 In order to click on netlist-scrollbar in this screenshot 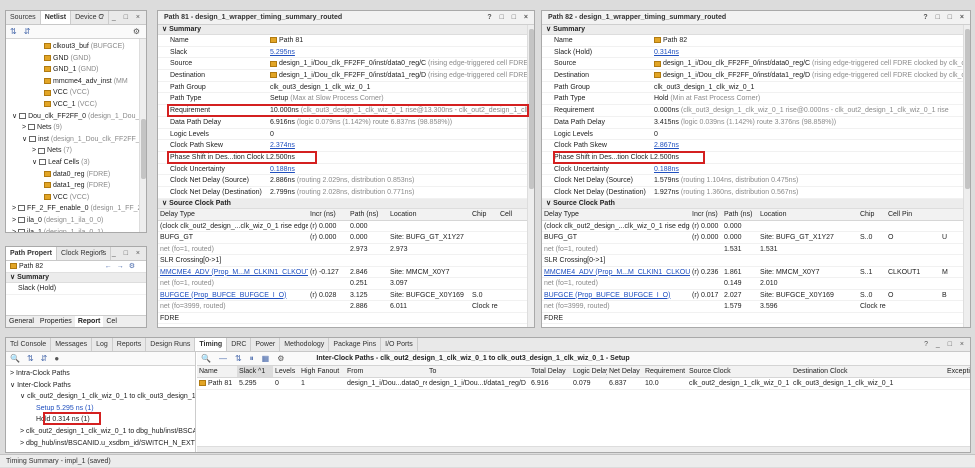, I will do `click(142, 135)`.